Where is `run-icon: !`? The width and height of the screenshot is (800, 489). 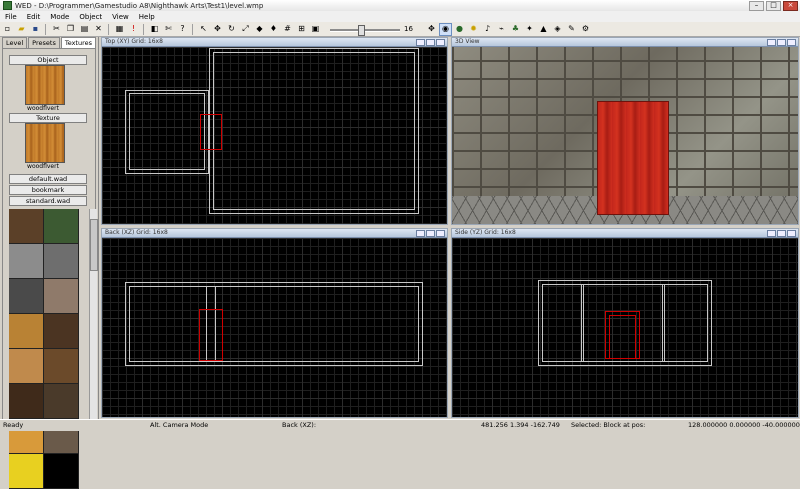
run-icon: ! is located at coordinates (133, 29).